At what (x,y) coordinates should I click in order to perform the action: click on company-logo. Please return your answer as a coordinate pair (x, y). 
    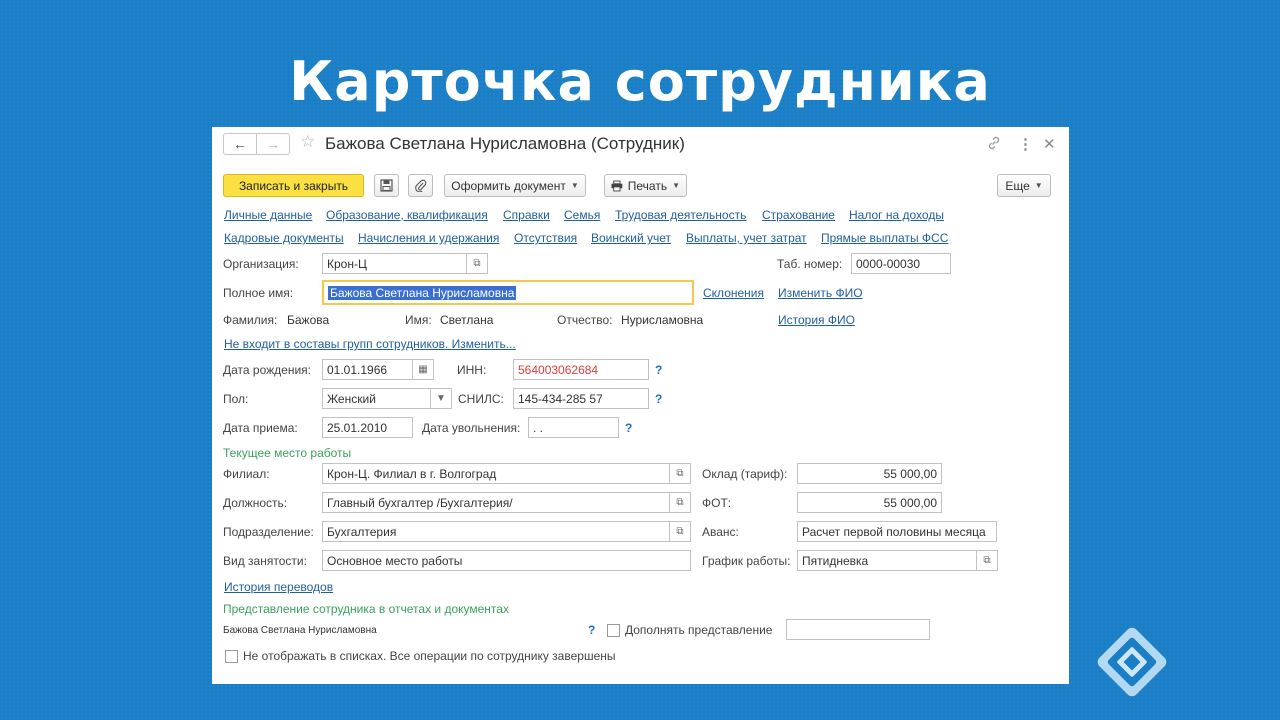
    Looking at the image, I should click on (1132, 662).